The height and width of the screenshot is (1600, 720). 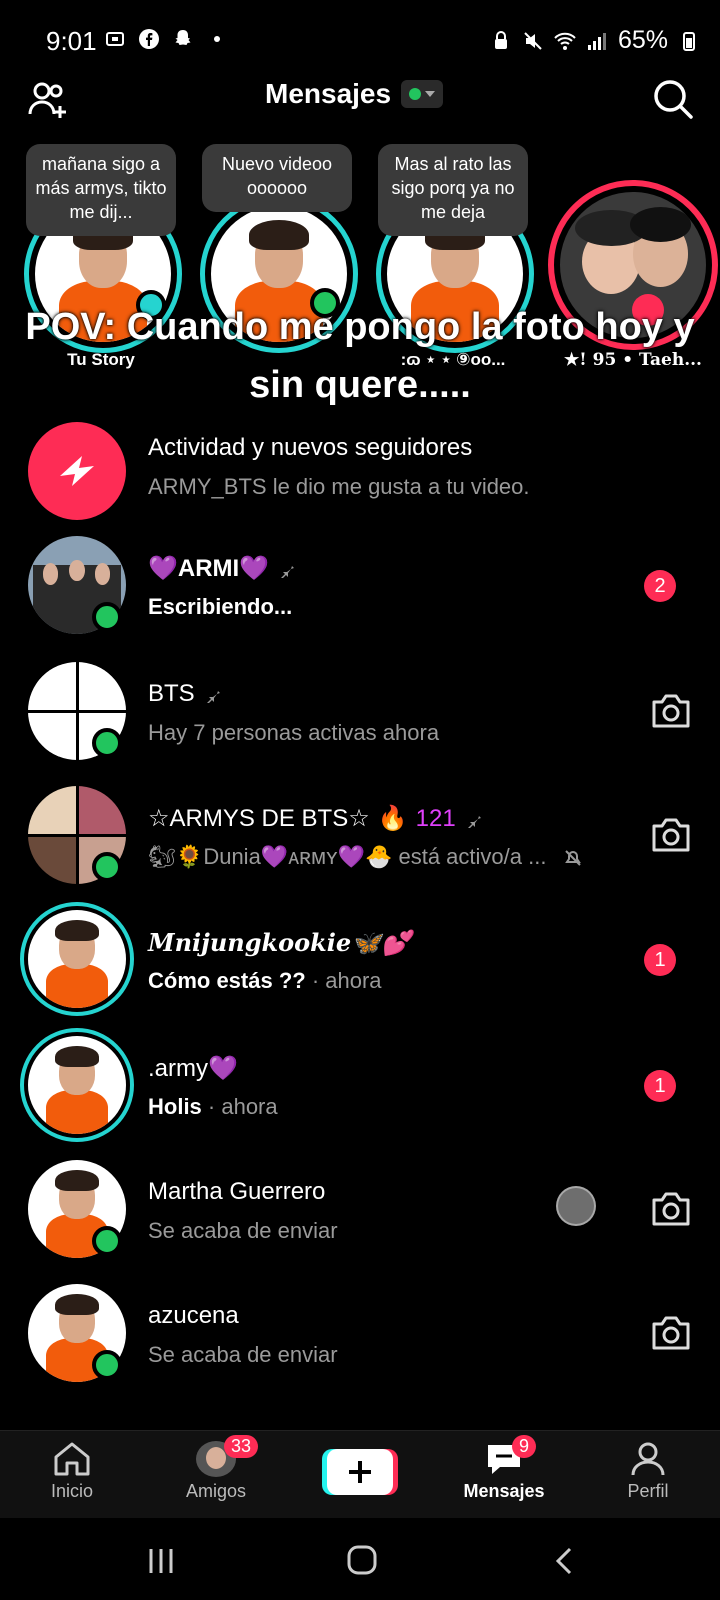 I want to click on nav-home-label: Inicio, so click(x=72, y=1491).